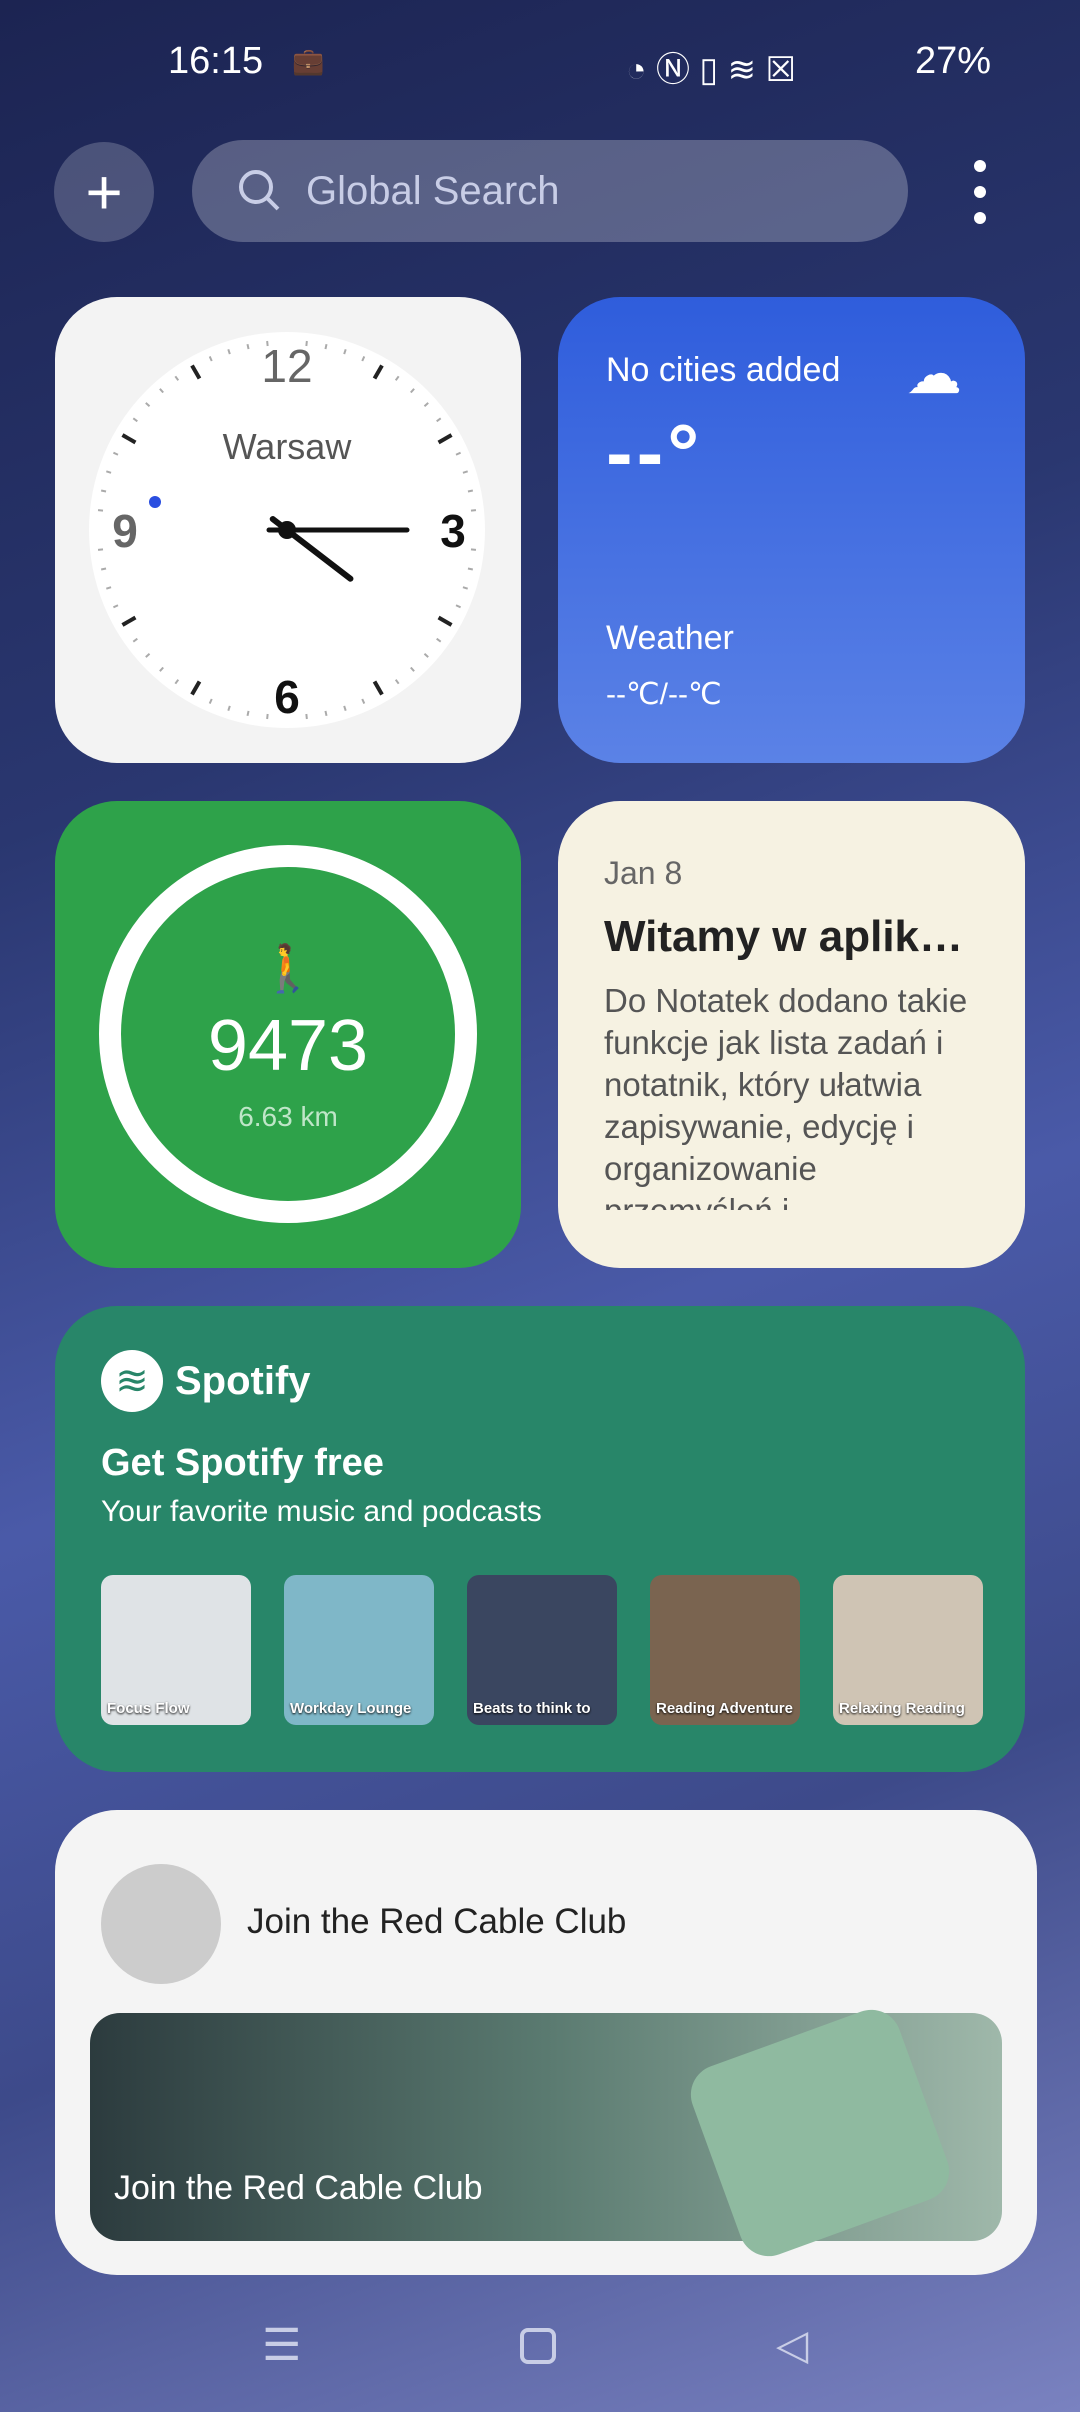 The width and height of the screenshot is (1080, 2412). I want to click on walking-icon: 🚶, so click(288, 968).